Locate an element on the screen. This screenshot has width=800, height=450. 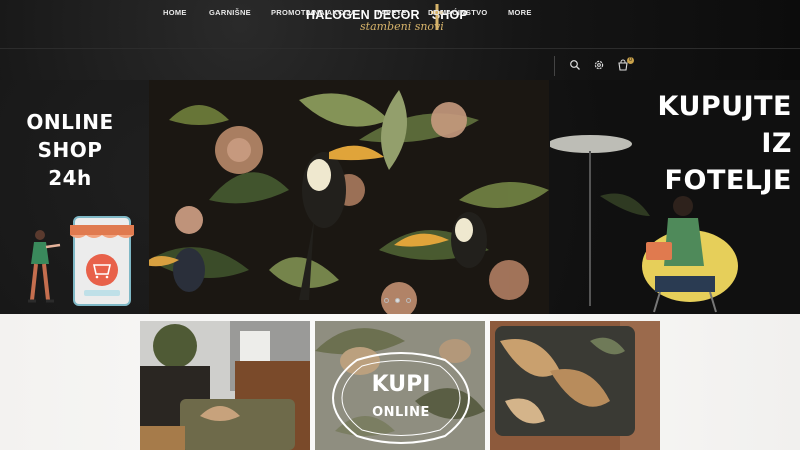
nav-garnisne: GARNIŠNE is located at coordinates (230, 12).